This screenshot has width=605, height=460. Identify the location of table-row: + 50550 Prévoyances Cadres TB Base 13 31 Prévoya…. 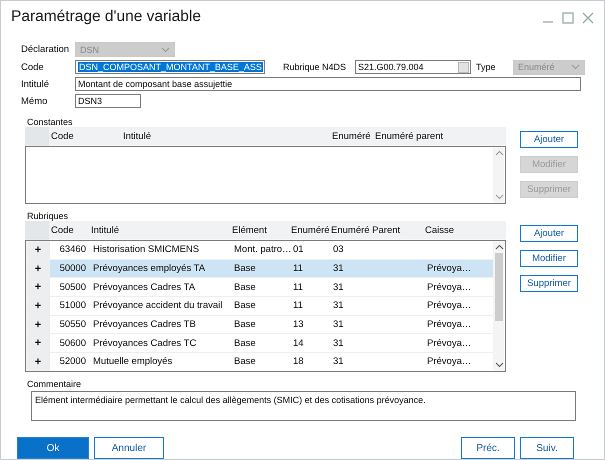
(259, 325).